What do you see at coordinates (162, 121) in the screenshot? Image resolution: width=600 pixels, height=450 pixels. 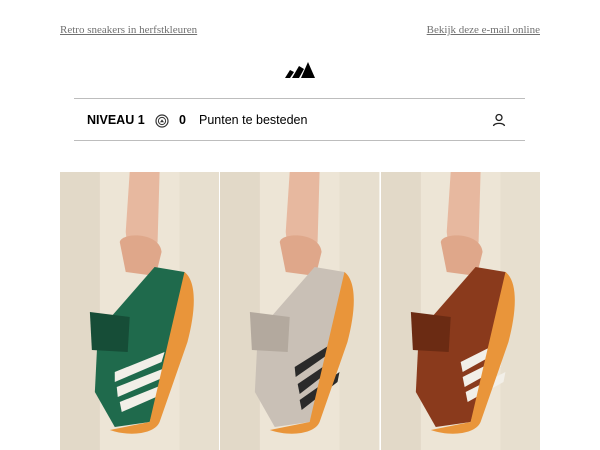 I see `coin-icon` at bounding box center [162, 121].